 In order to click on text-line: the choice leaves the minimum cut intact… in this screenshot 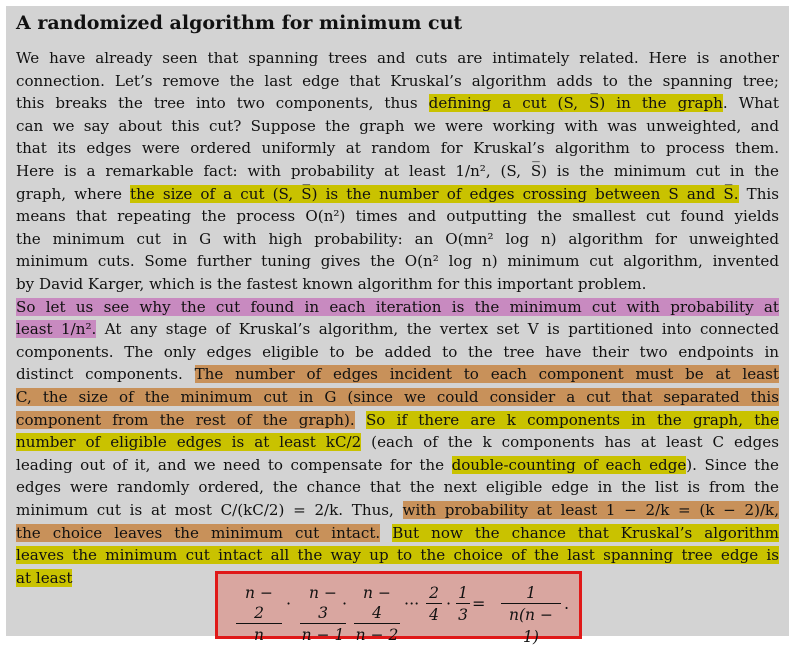, I will do `click(397, 533)`.